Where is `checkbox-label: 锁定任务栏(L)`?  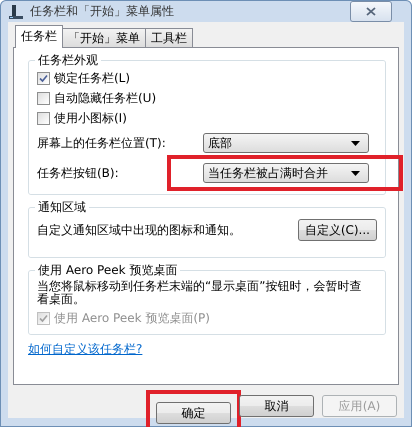
checkbox-label: 锁定任务栏(L) is located at coordinates (92, 78).